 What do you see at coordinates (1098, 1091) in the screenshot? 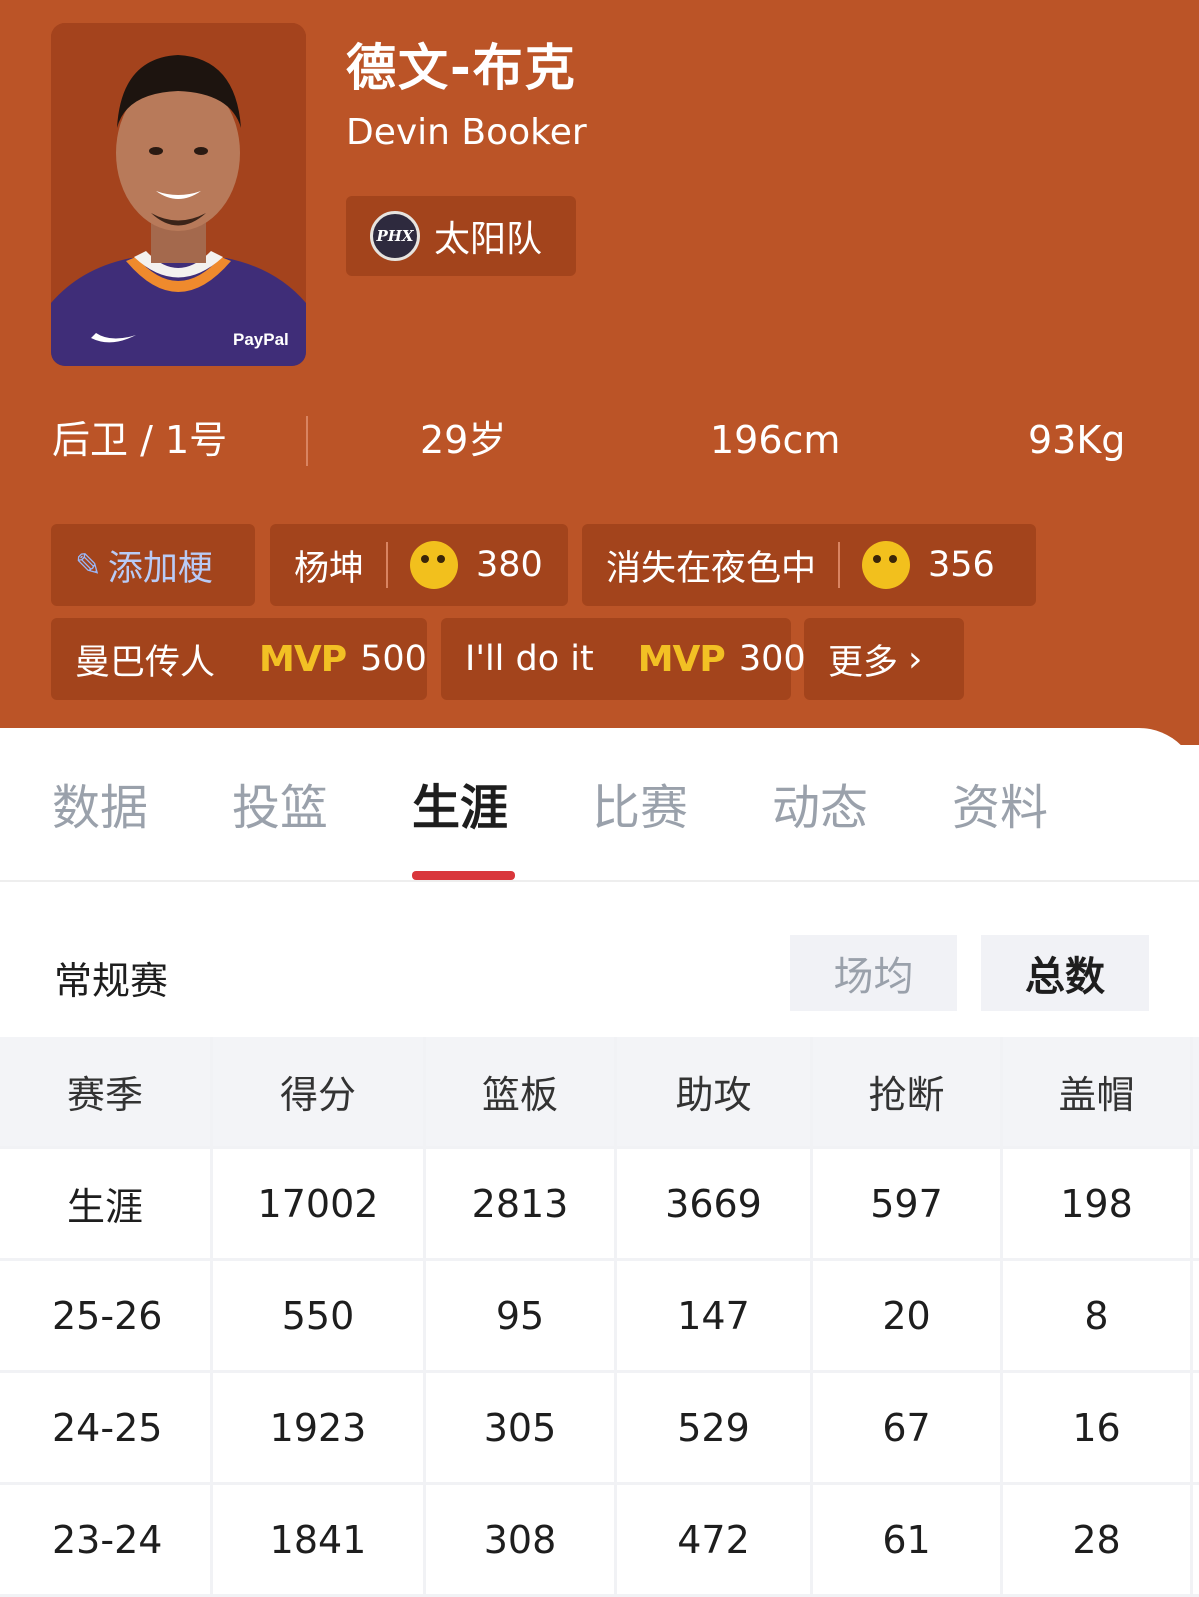
I see `header-blocks: 盖帽` at bounding box center [1098, 1091].